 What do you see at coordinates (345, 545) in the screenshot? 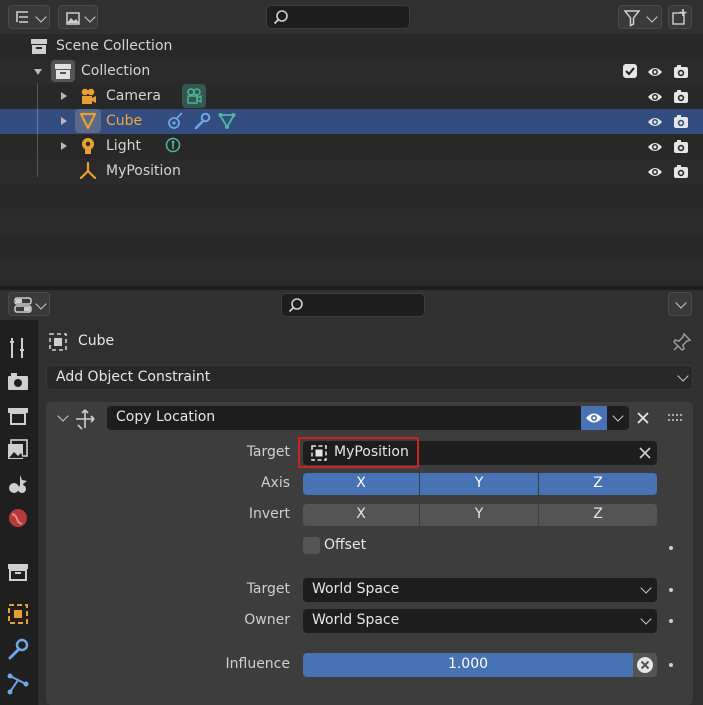
I see `offset-label: Offset` at bounding box center [345, 545].